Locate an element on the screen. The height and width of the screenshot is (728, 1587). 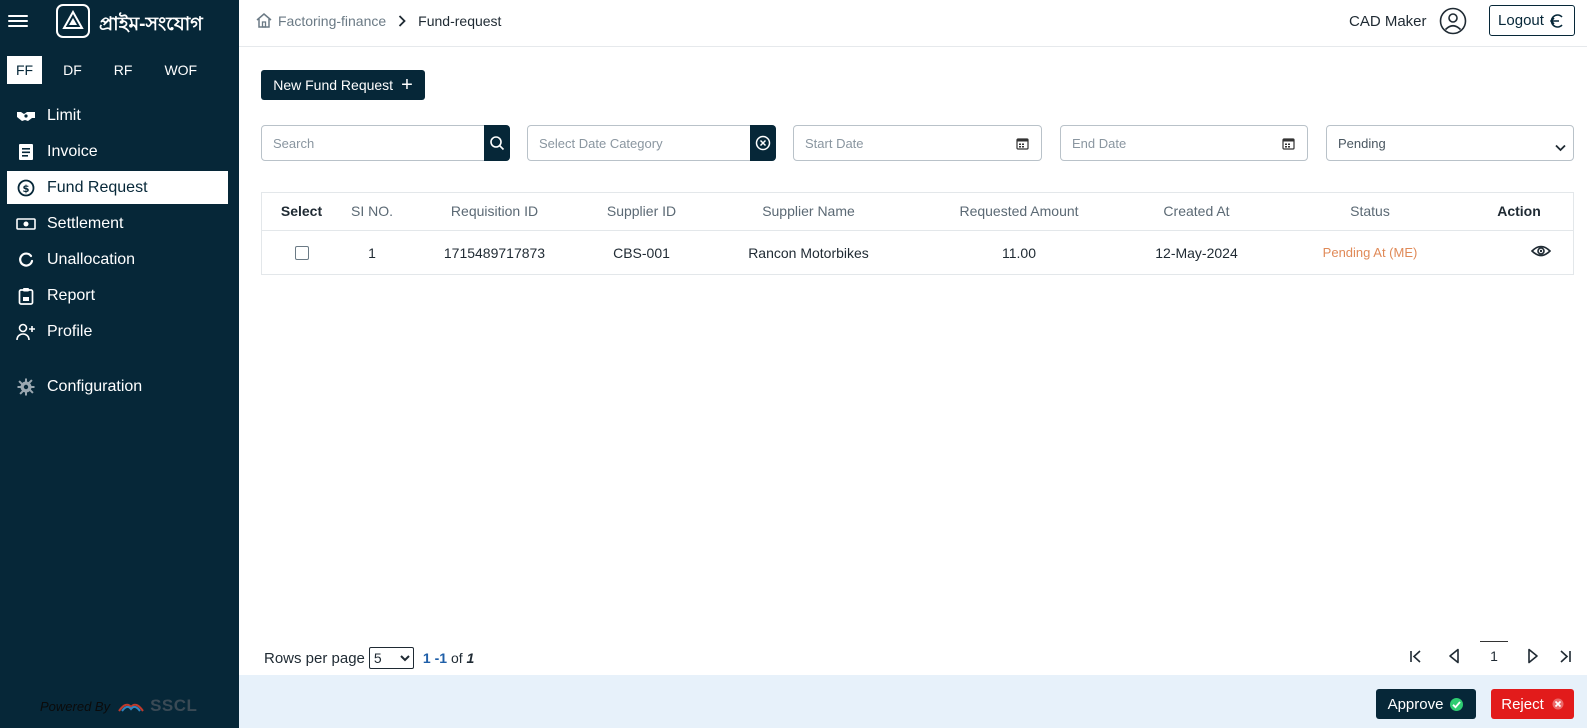
search-button is located at coordinates (497, 143).